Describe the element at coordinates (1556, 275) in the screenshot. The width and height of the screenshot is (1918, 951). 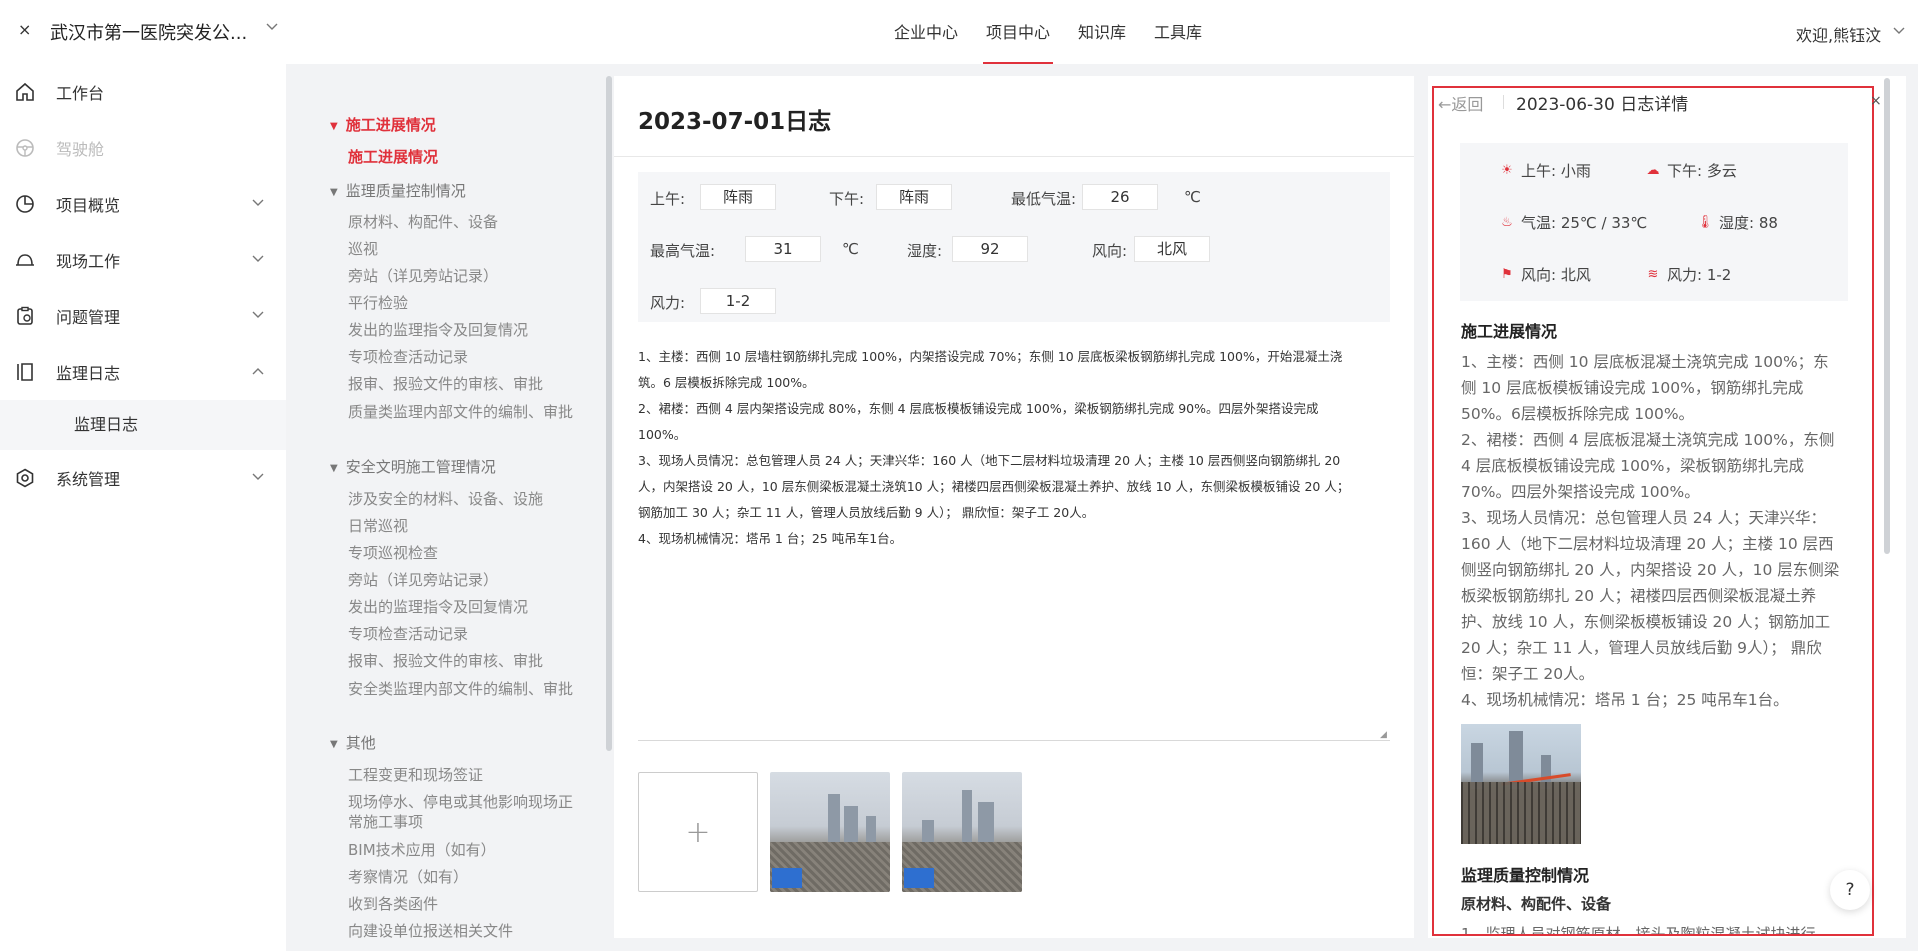
I see `wind-direction-text: 风向: 北风` at that location.